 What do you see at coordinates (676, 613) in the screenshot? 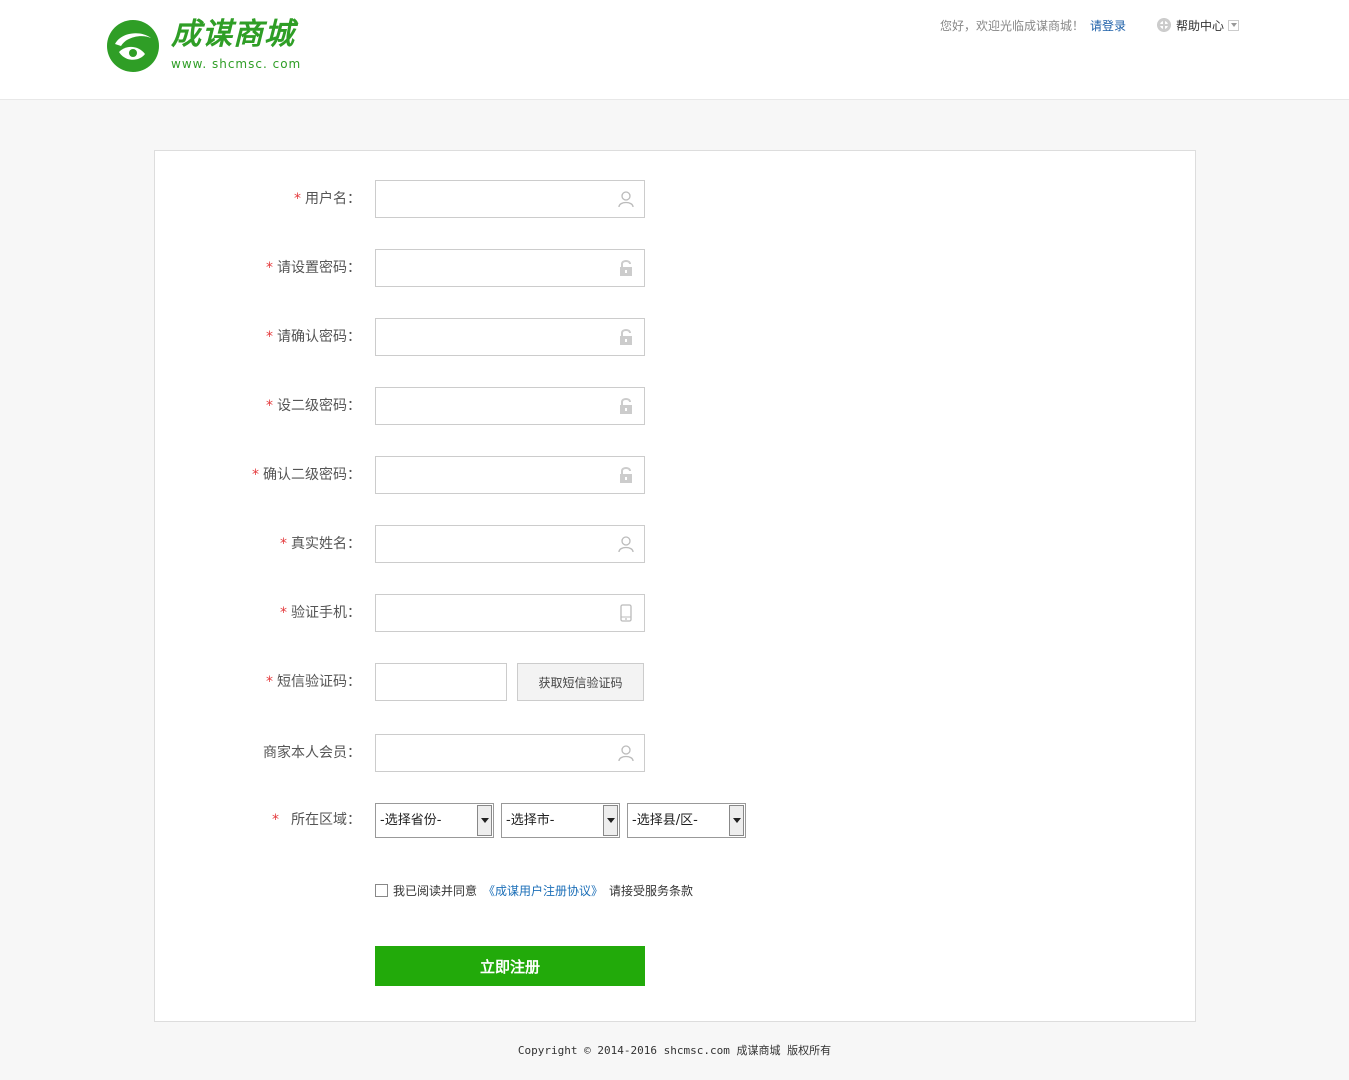
I see `form-row-phone: * 验证手机：` at bounding box center [676, 613].